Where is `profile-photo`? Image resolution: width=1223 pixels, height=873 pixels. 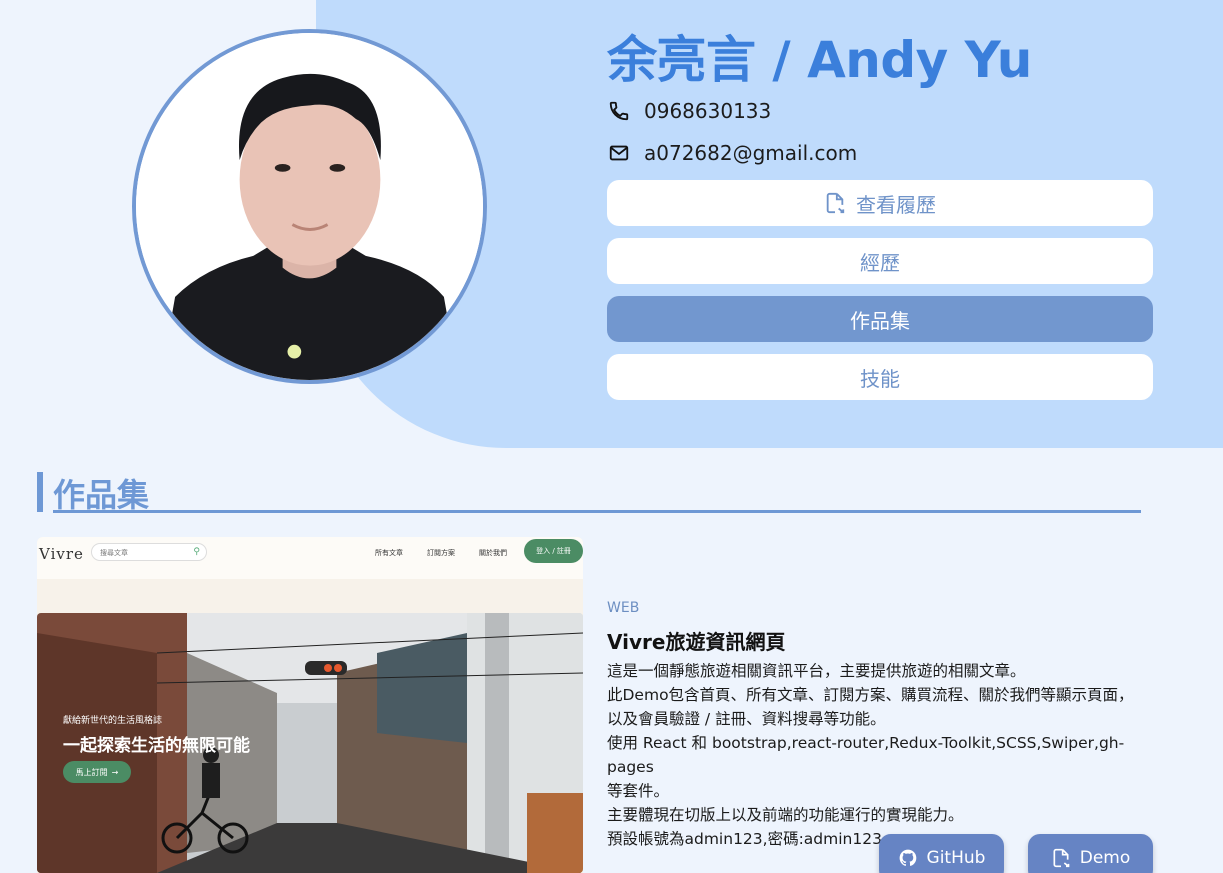
profile-photo is located at coordinates (309, 206).